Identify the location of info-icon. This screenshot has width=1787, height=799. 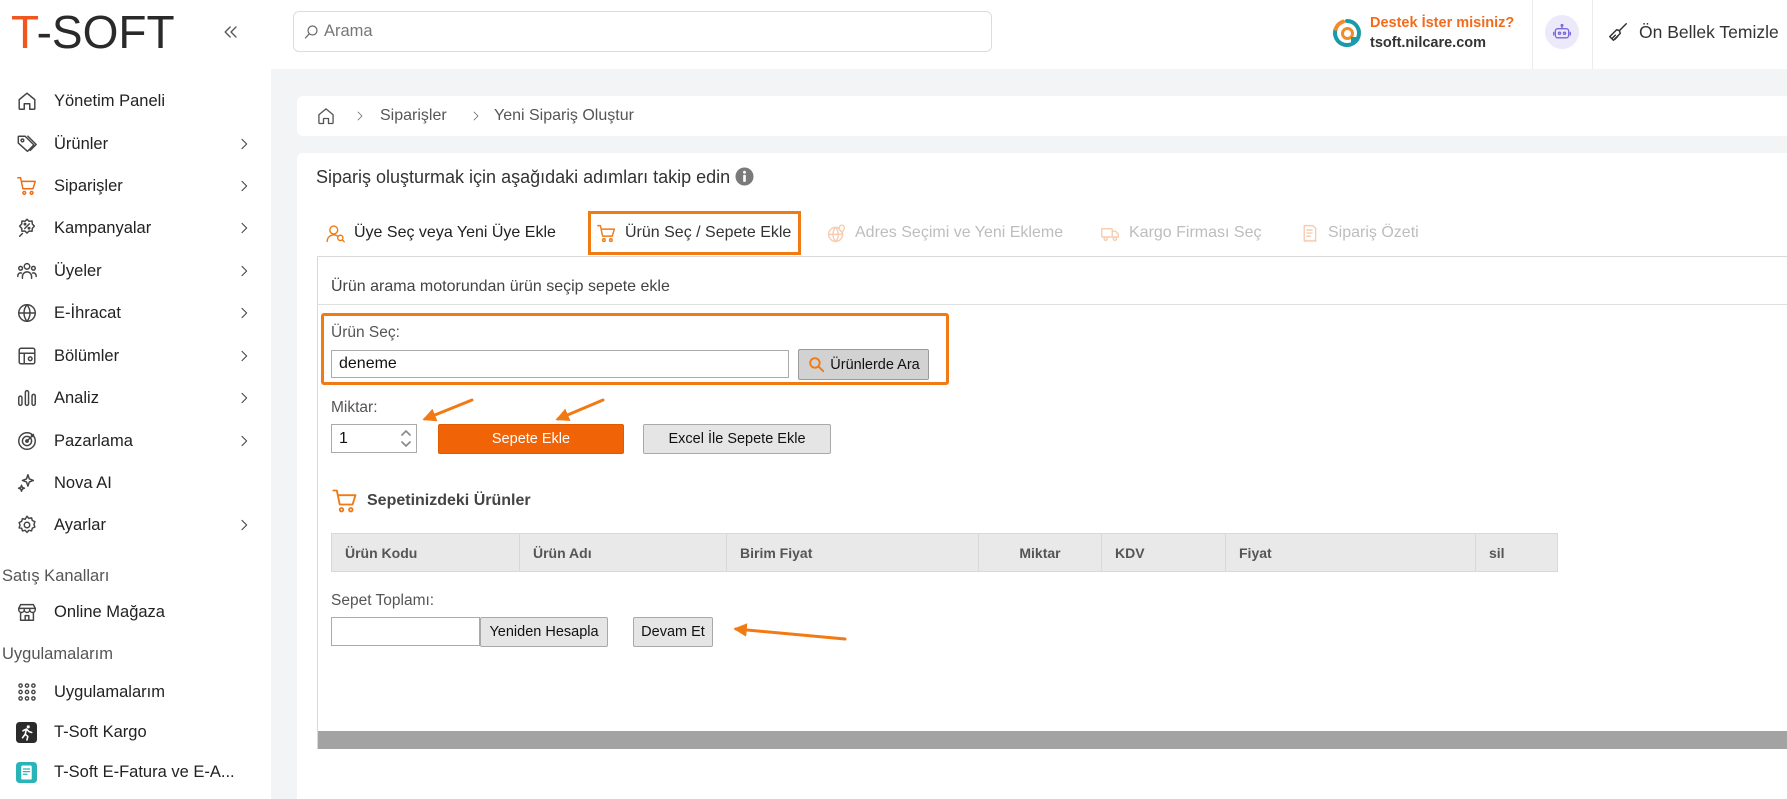
(744, 176).